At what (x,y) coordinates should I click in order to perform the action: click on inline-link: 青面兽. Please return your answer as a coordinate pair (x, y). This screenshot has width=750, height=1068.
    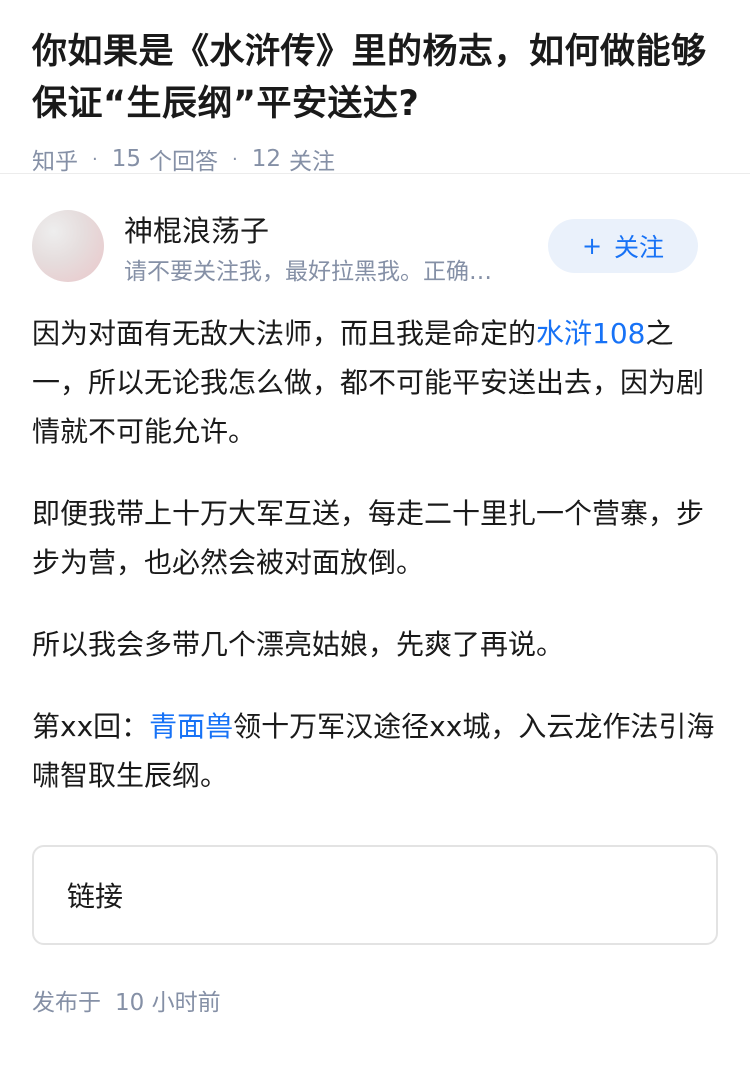
    Looking at the image, I should click on (191, 726).